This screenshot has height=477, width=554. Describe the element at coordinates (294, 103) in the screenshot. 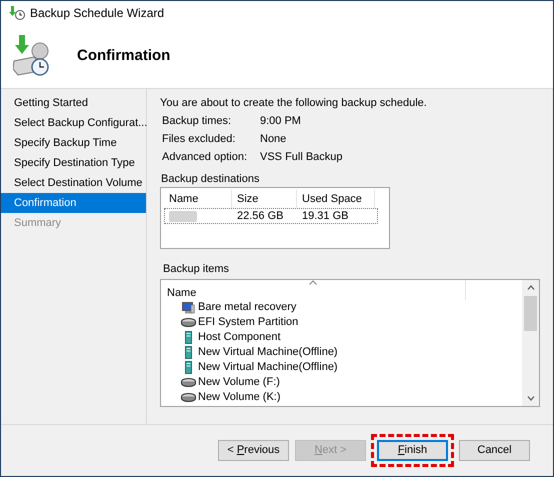

I see `intro-text: You are about to create the following backup schedule.` at that location.